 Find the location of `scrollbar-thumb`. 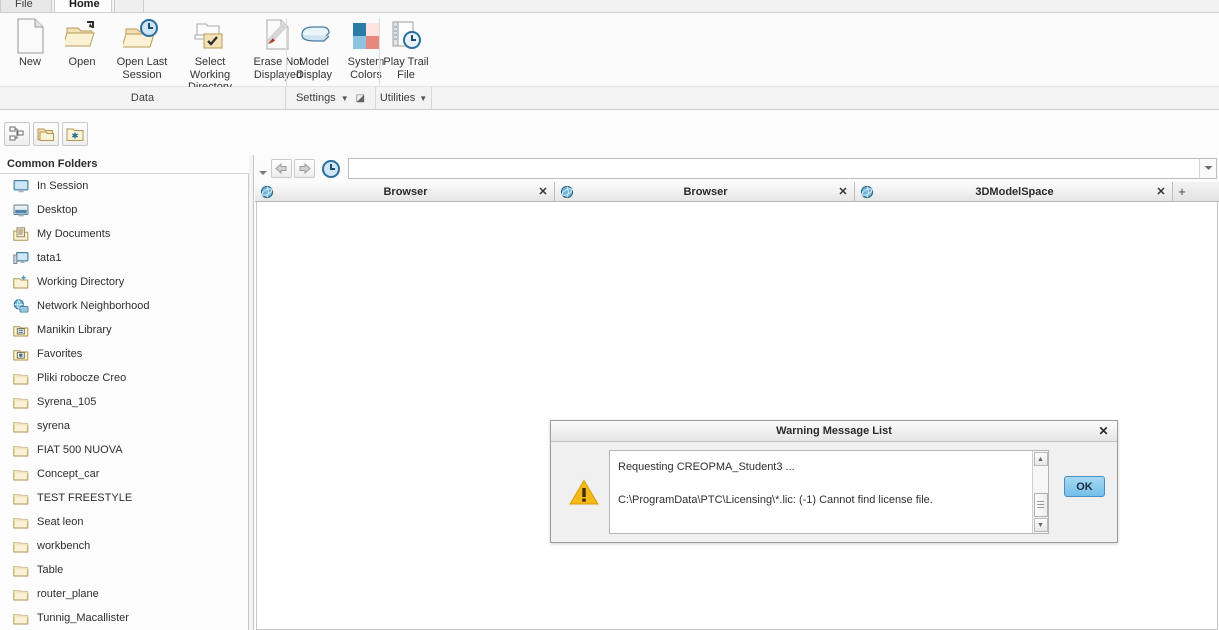

scrollbar-thumb is located at coordinates (1040, 505).